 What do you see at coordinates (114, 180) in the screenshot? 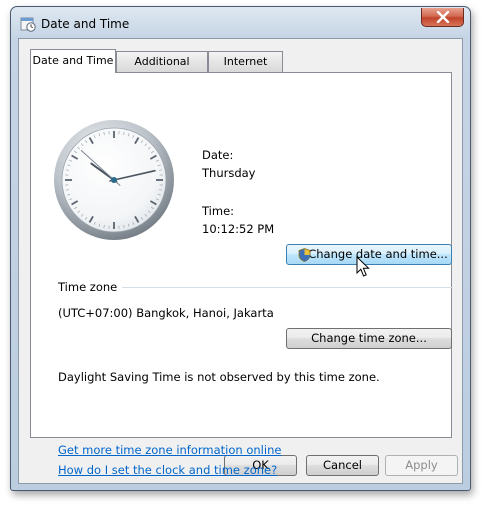
I see `analog-clock` at bounding box center [114, 180].